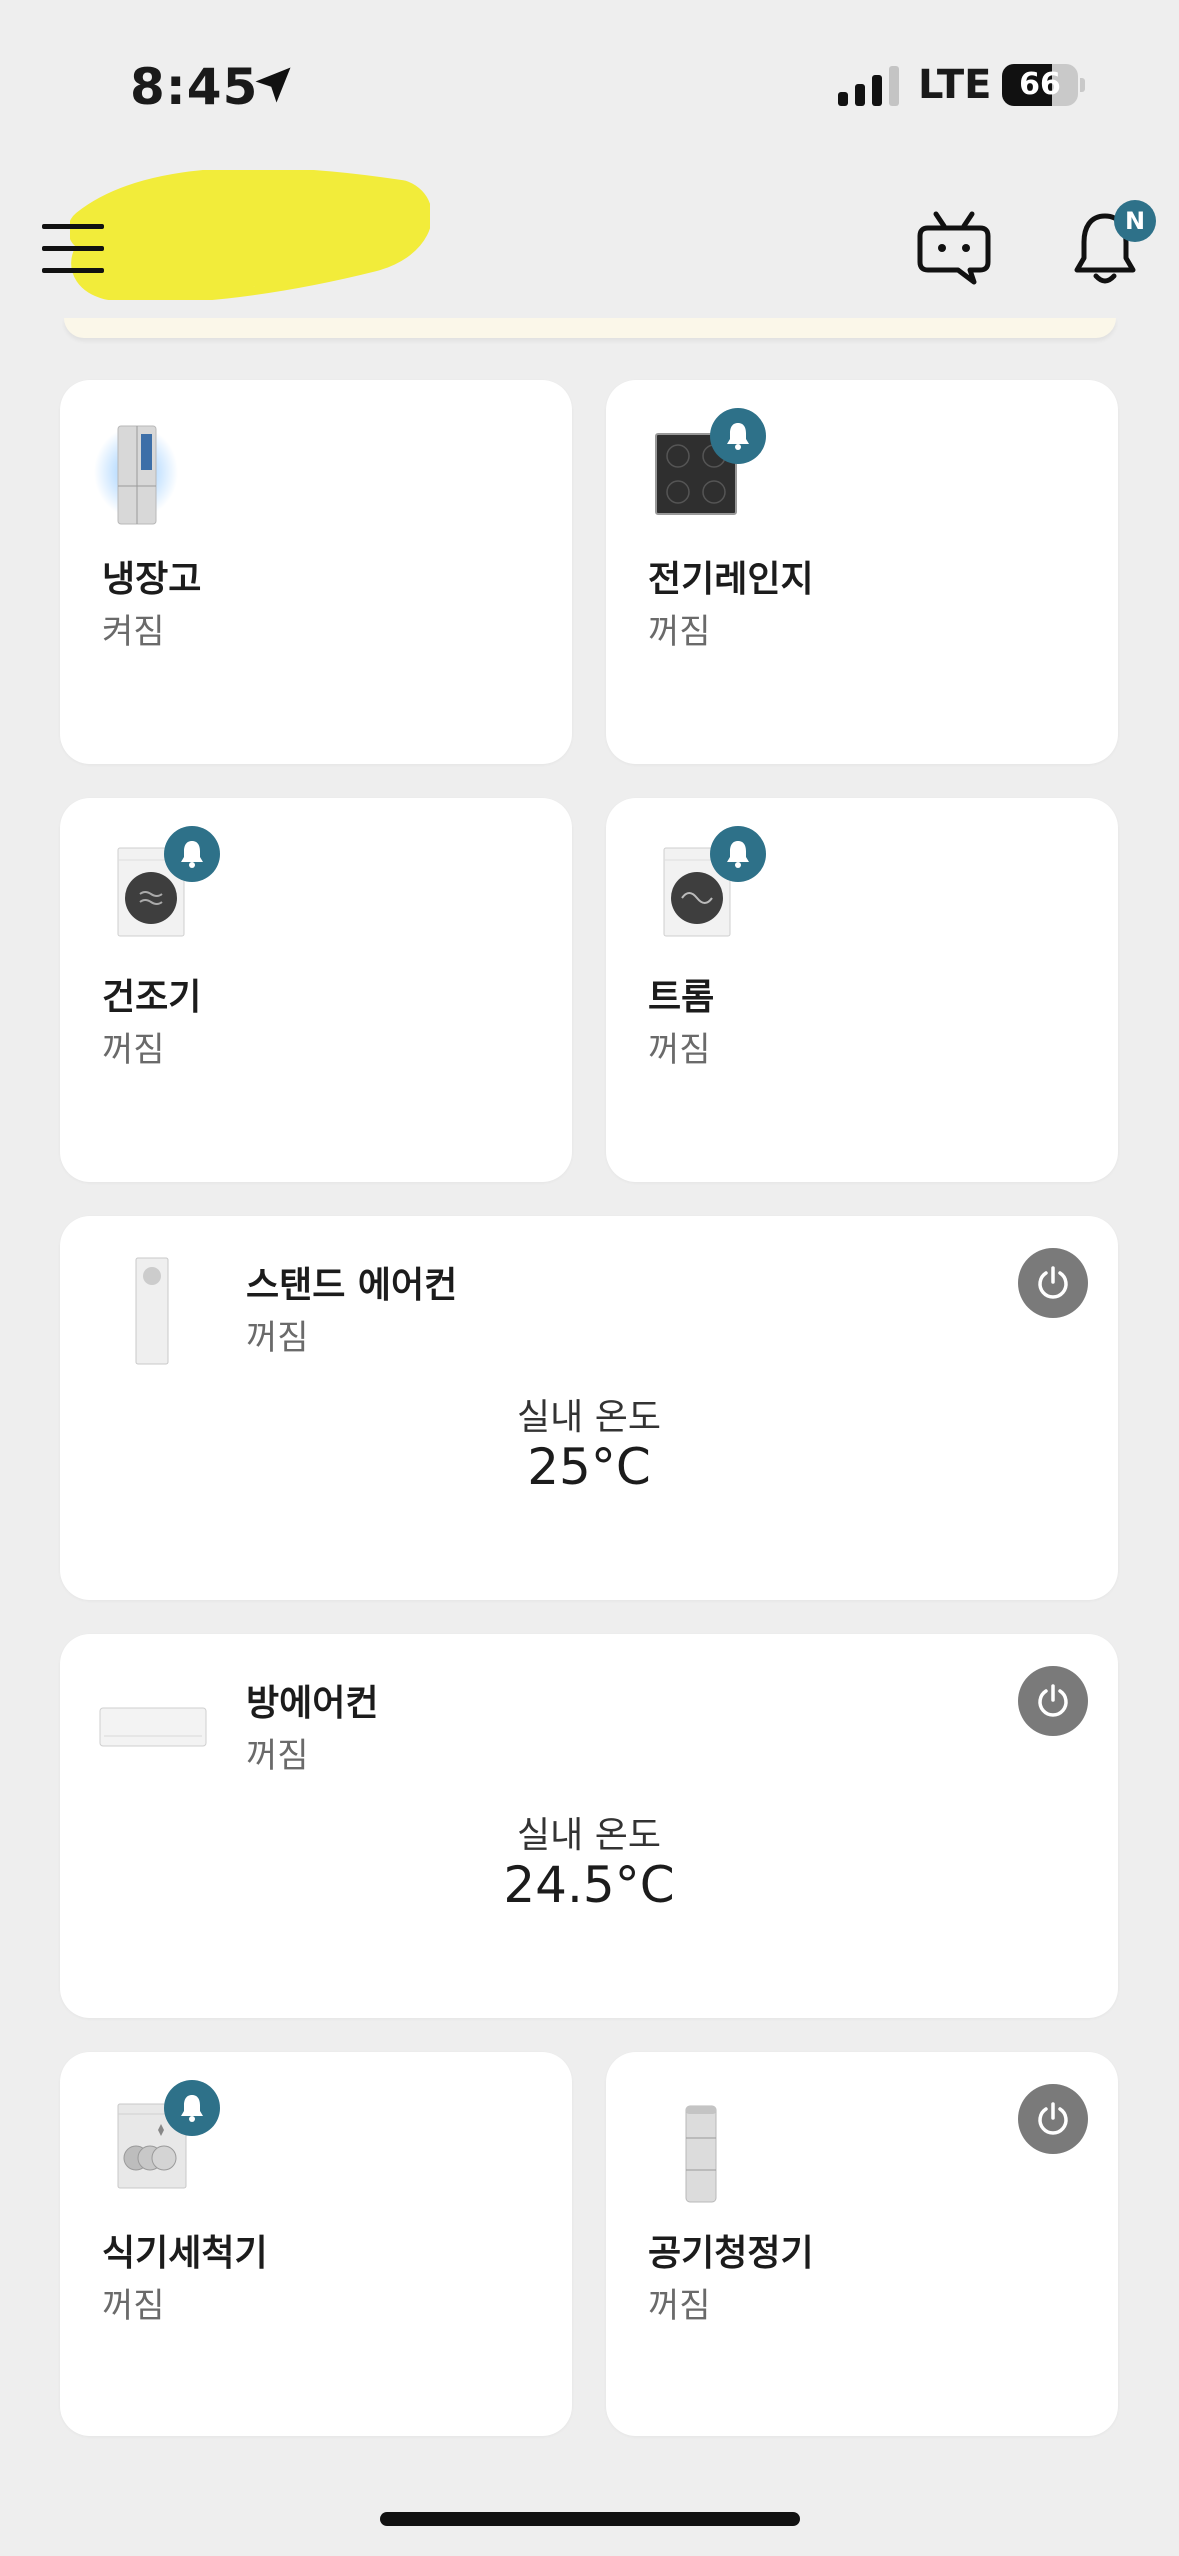  I want to click on device-card-dishwasher: 식기세척기 꺼짐, so click(316, 2244).